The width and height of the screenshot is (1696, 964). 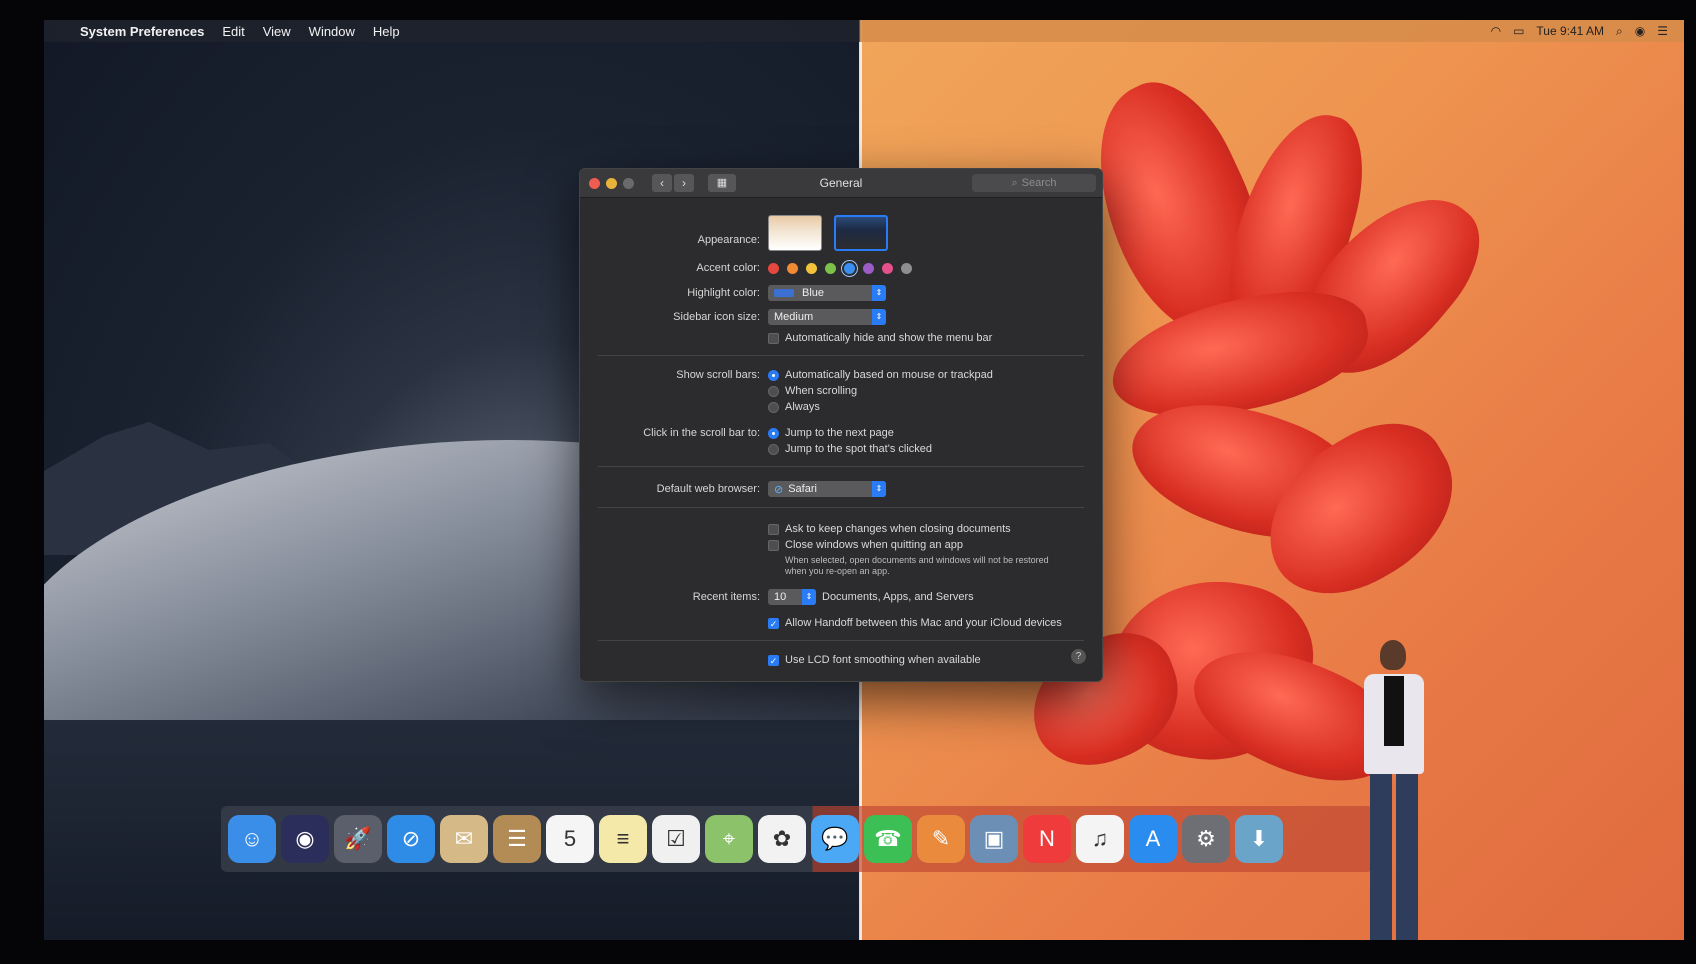 I want to click on menu-app-name: System Preferences, so click(x=142, y=31).